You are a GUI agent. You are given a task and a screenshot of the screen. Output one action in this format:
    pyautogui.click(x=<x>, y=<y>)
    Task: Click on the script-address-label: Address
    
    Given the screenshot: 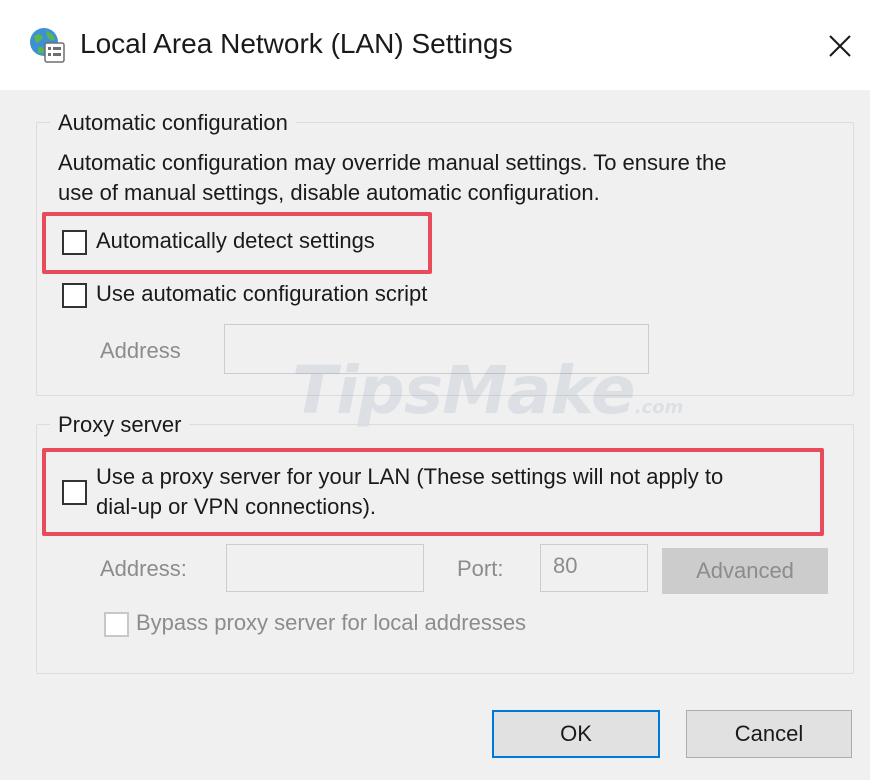 What is the action you would take?
    pyautogui.click(x=140, y=350)
    